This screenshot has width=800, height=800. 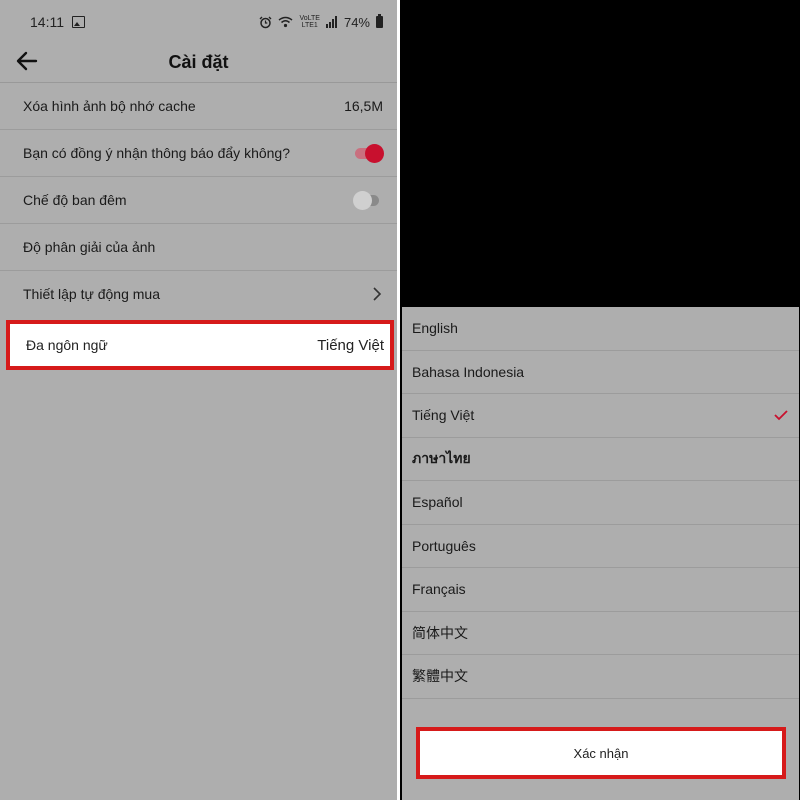 I want to click on confirm-button: Xác nhận, so click(x=601, y=753).